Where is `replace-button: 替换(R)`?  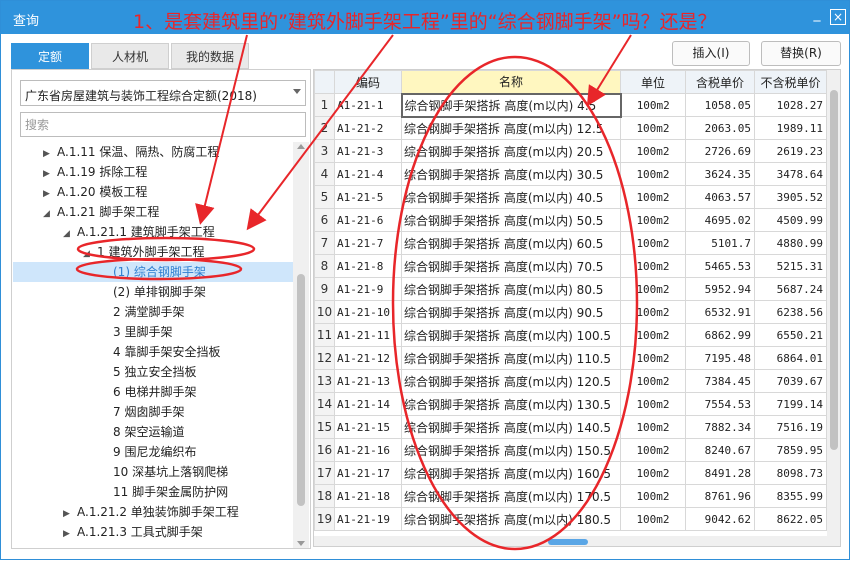
replace-button: 替换(R) is located at coordinates (801, 53).